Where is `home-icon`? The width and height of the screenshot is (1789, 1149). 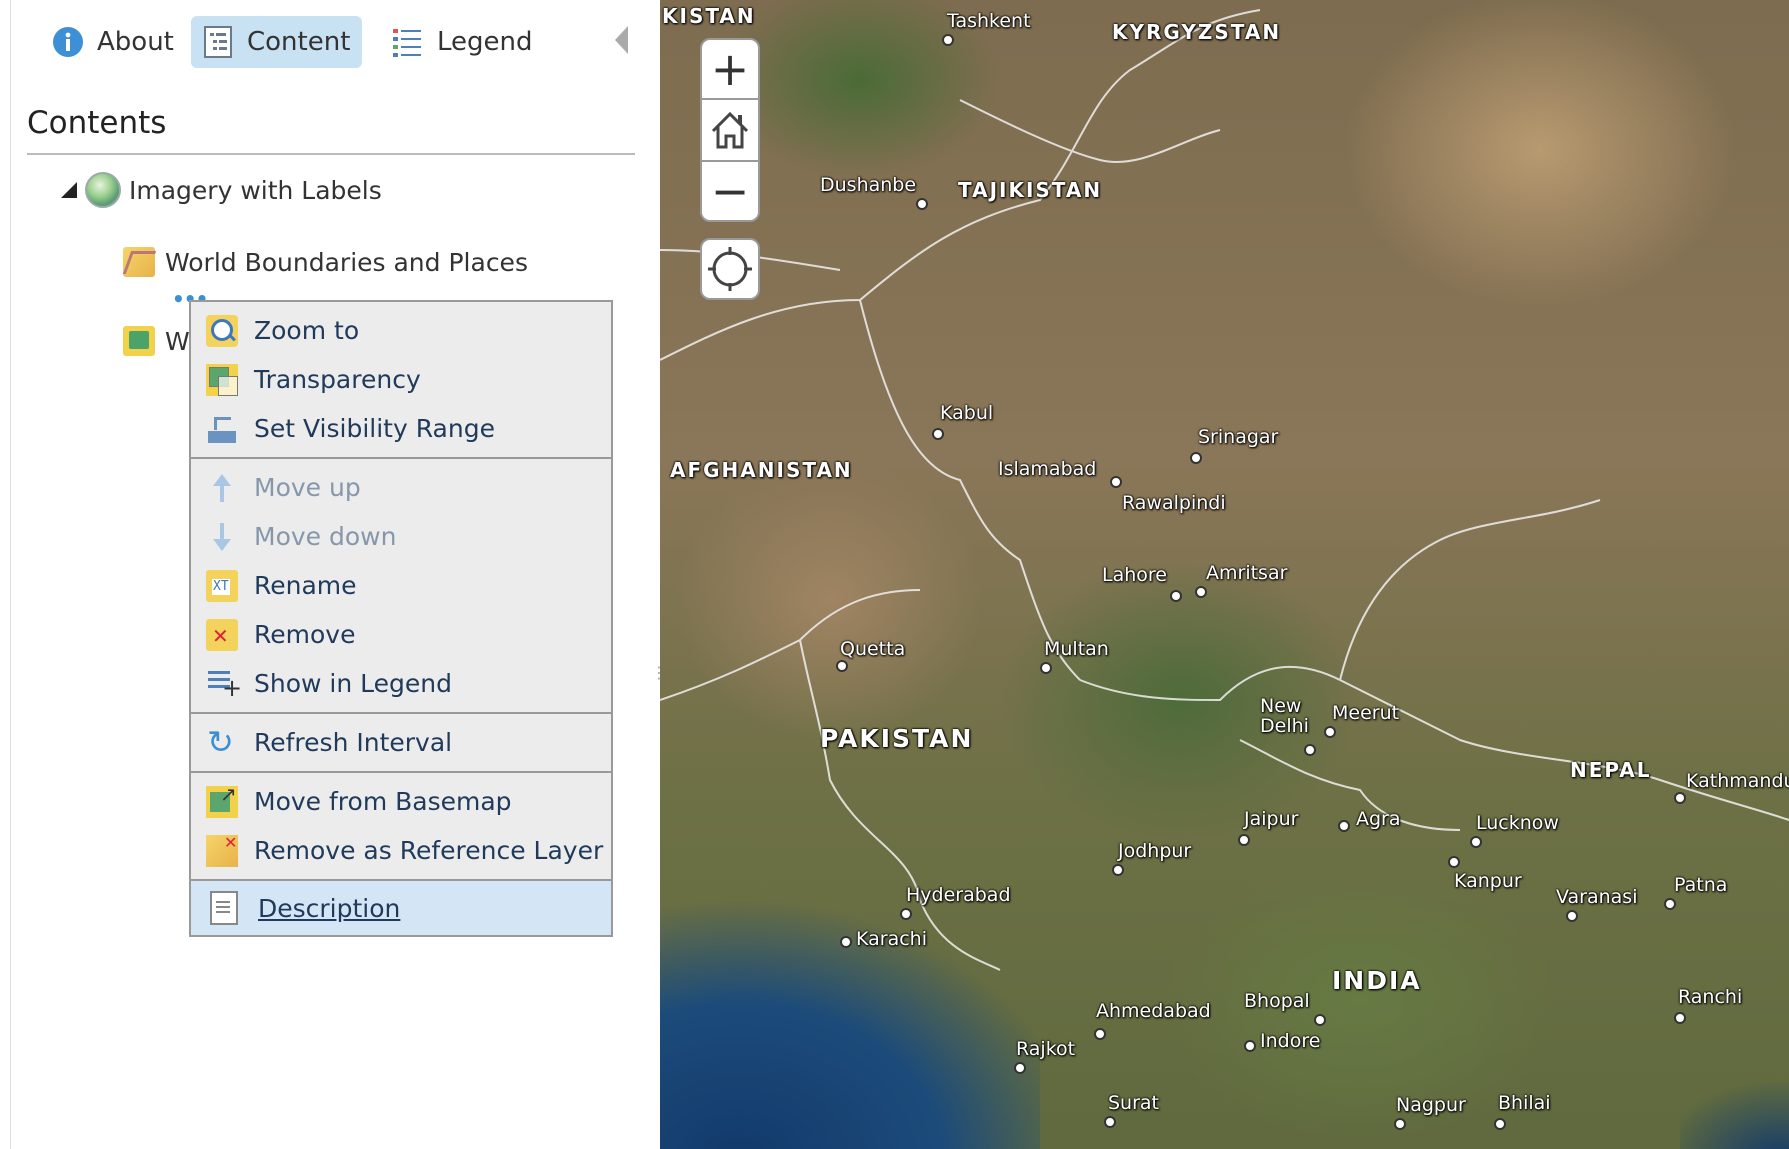
home-icon is located at coordinates (730, 130).